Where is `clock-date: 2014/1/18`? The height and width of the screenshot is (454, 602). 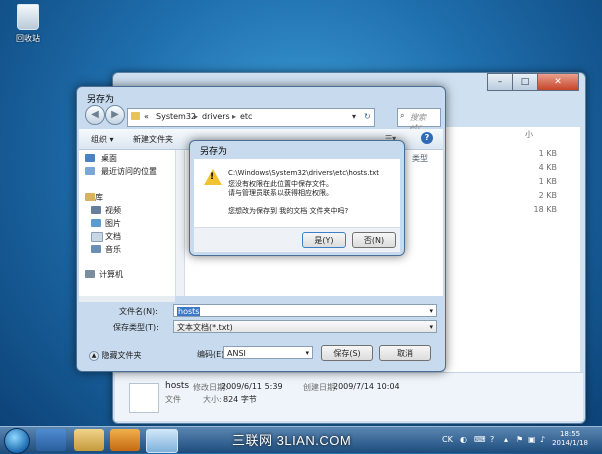 clock-date: 2014/1/18 is located at coordinates (570, 443).